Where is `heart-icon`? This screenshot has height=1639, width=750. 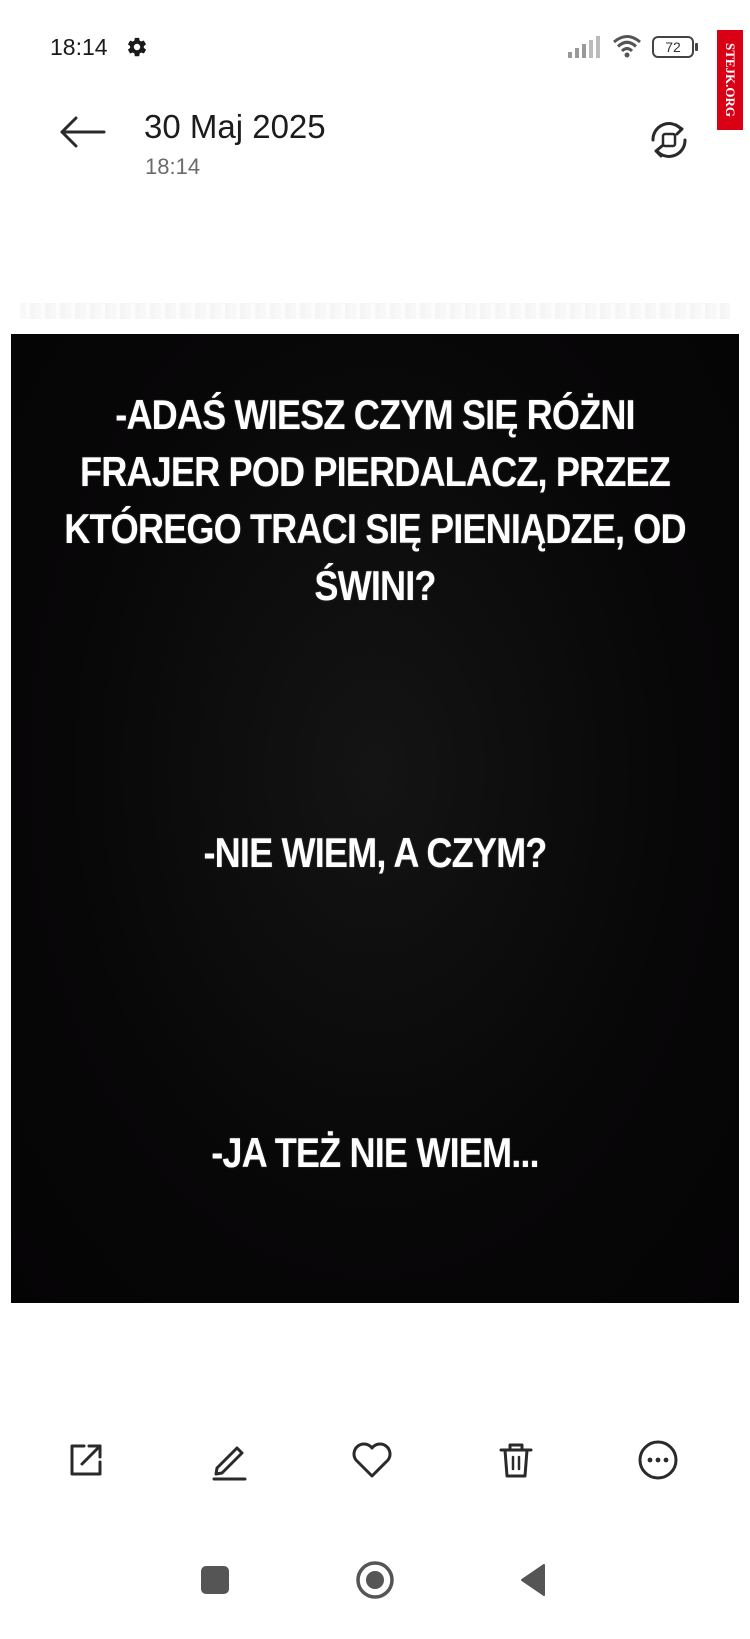
heart-icon is located at coordinates (372, 1460).